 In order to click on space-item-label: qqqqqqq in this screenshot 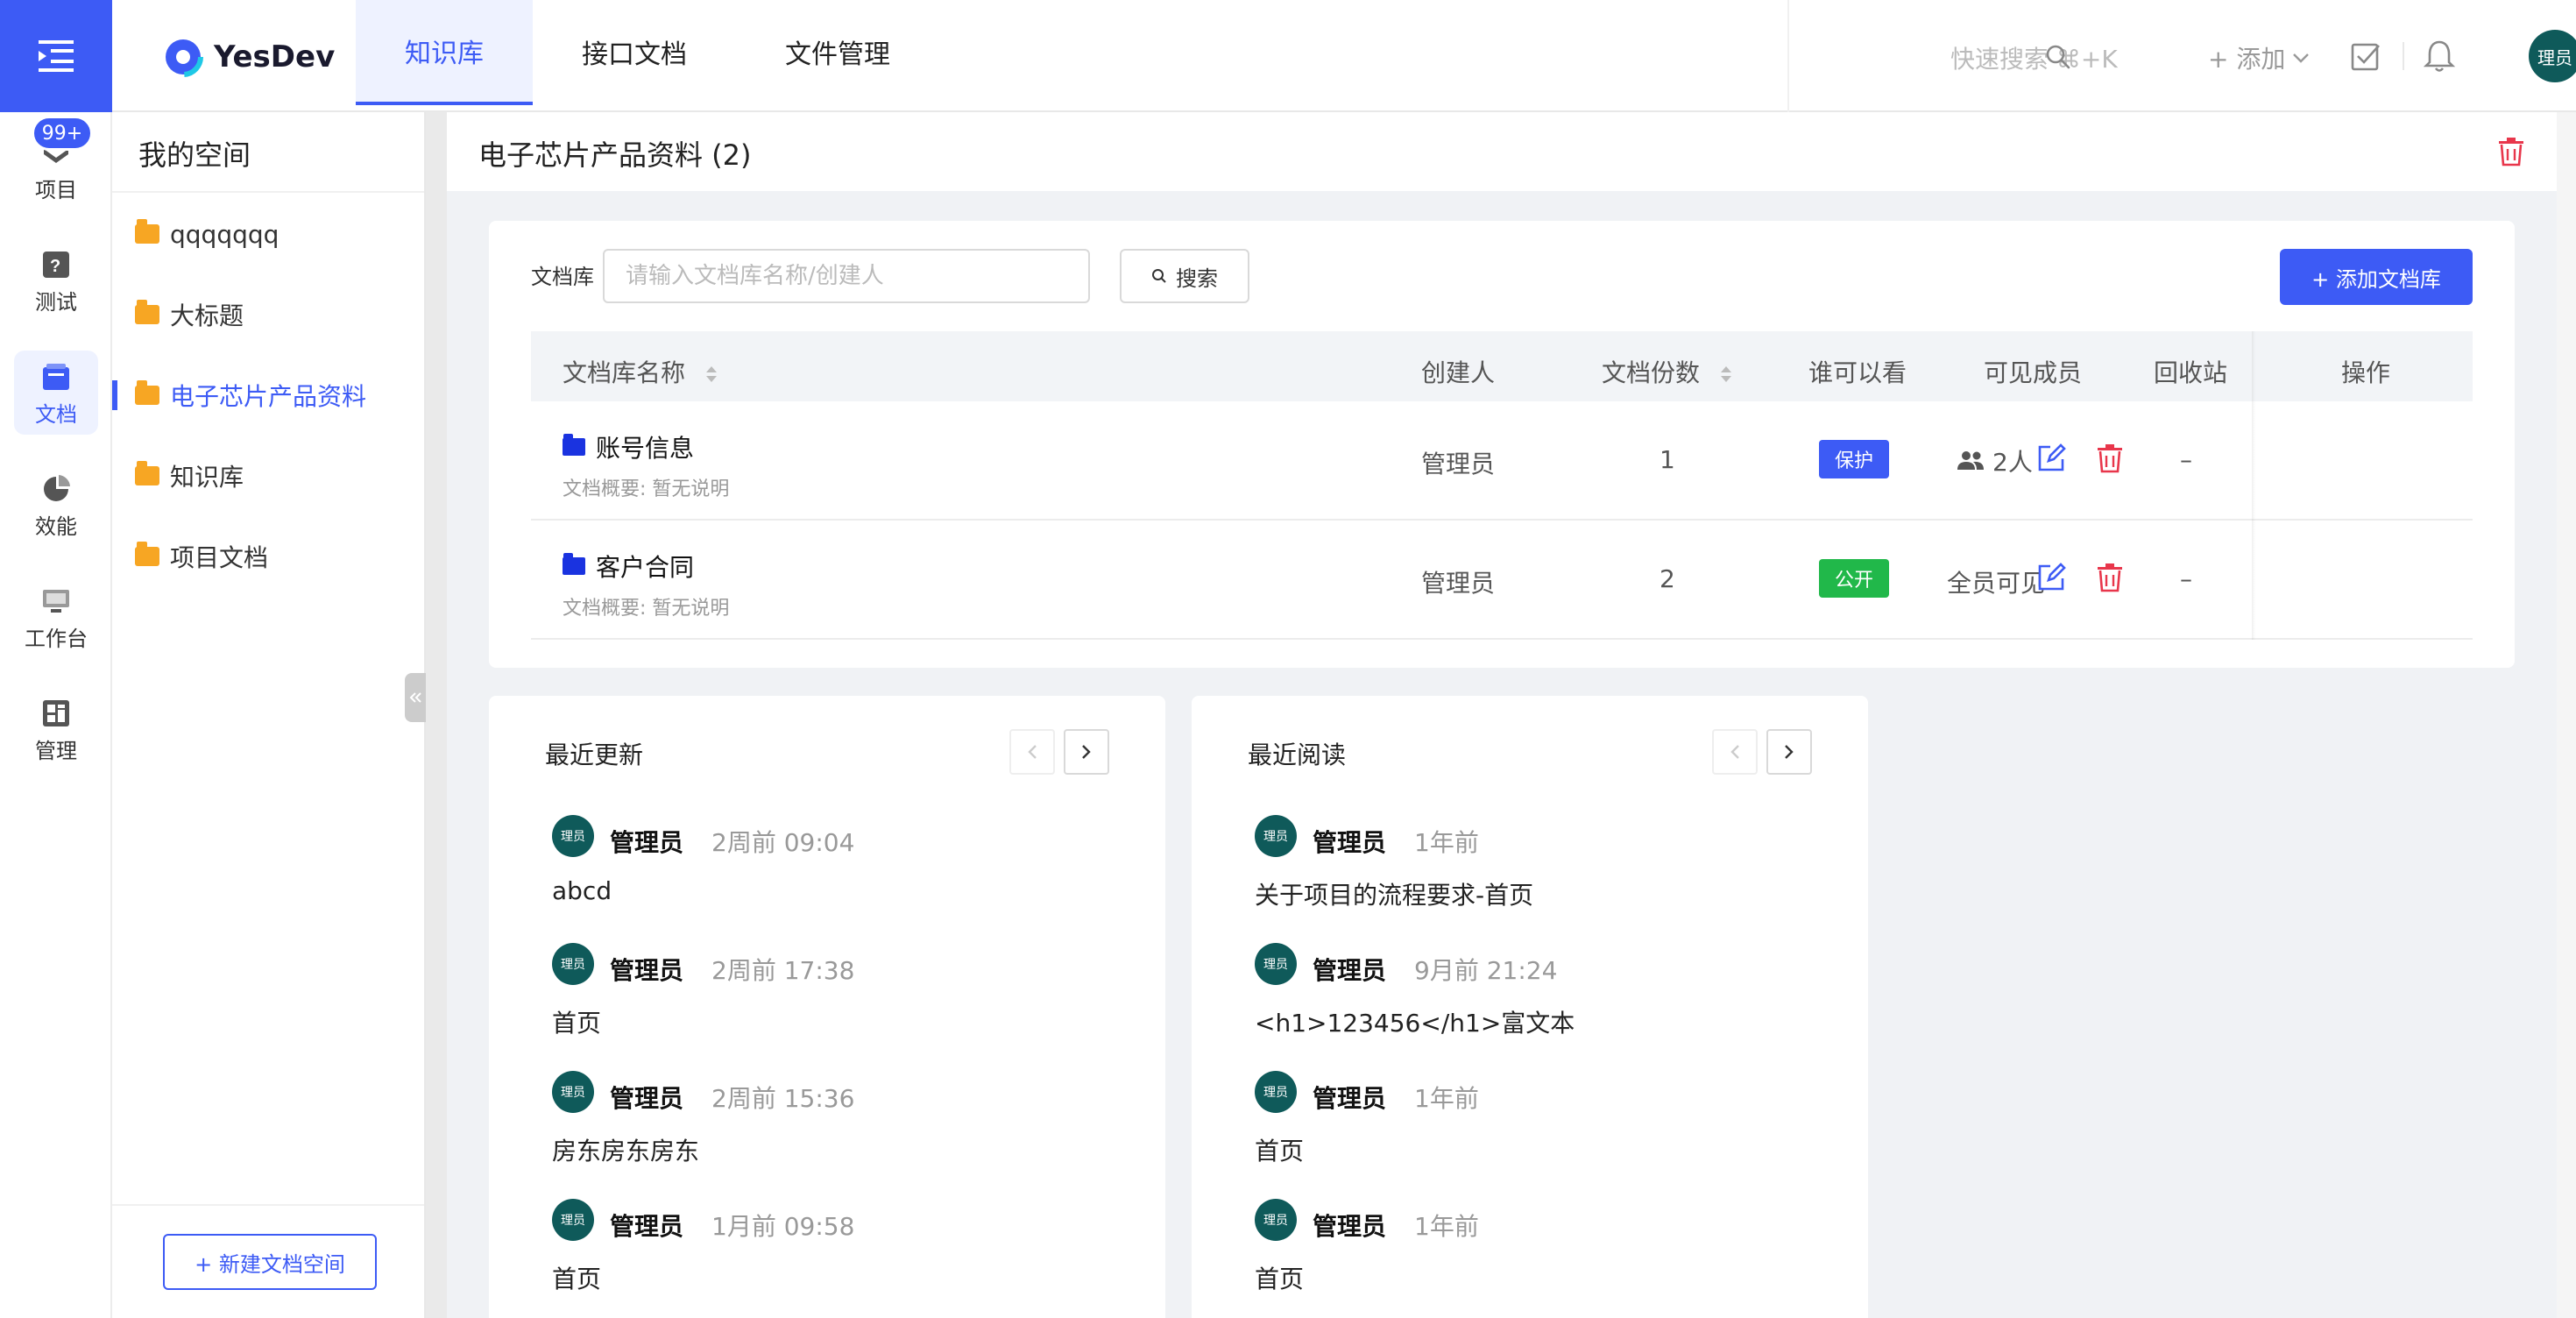, I will do `click(225, 234)`.